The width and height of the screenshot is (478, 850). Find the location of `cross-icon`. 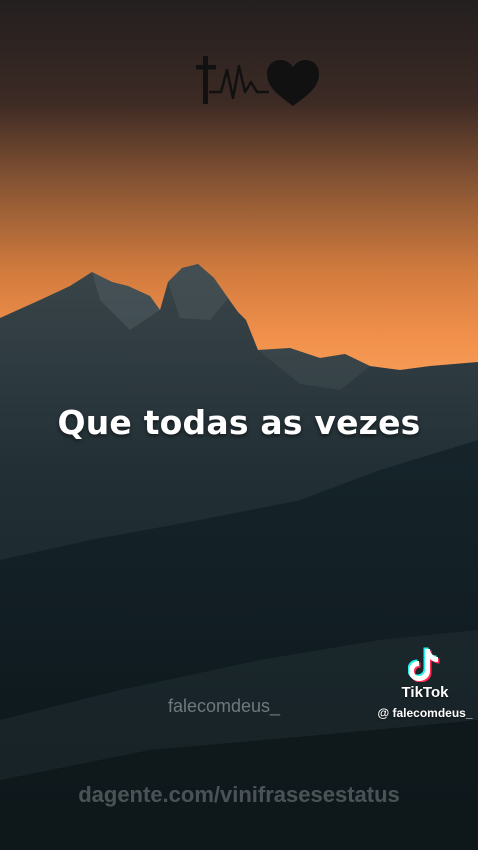

cross-icon is located at coordinates (206, 80).